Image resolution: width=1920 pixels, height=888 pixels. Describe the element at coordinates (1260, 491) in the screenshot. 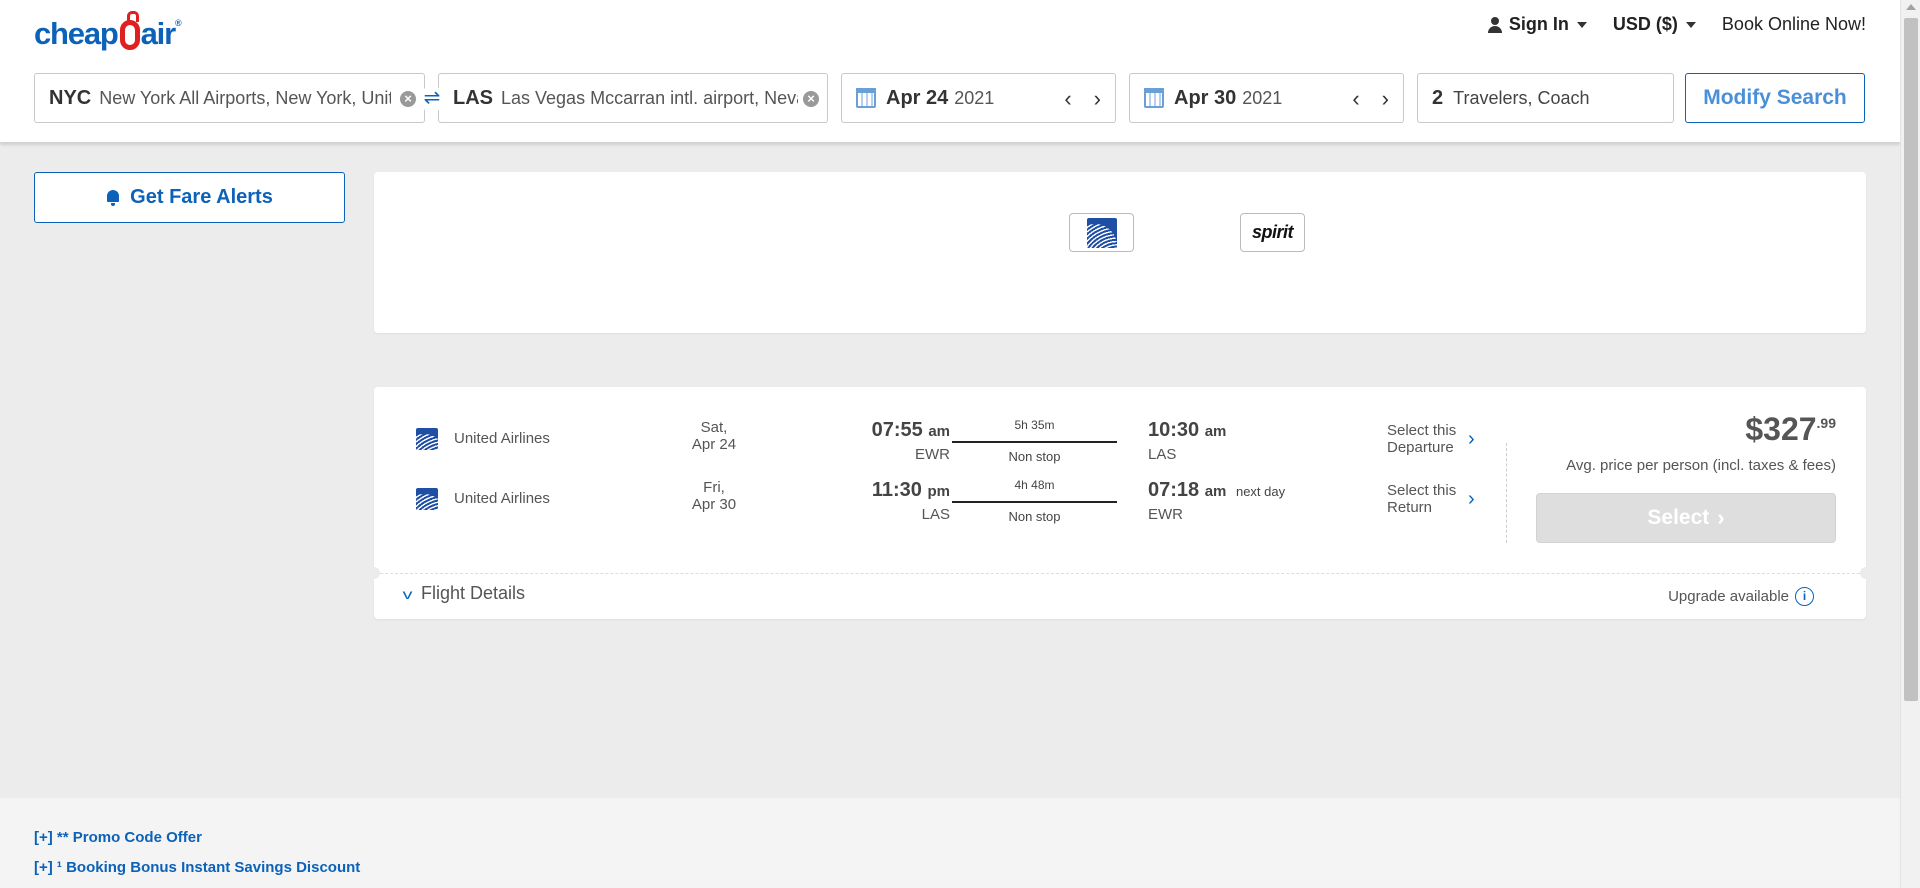

I see `next-day-label: next day` at that location.